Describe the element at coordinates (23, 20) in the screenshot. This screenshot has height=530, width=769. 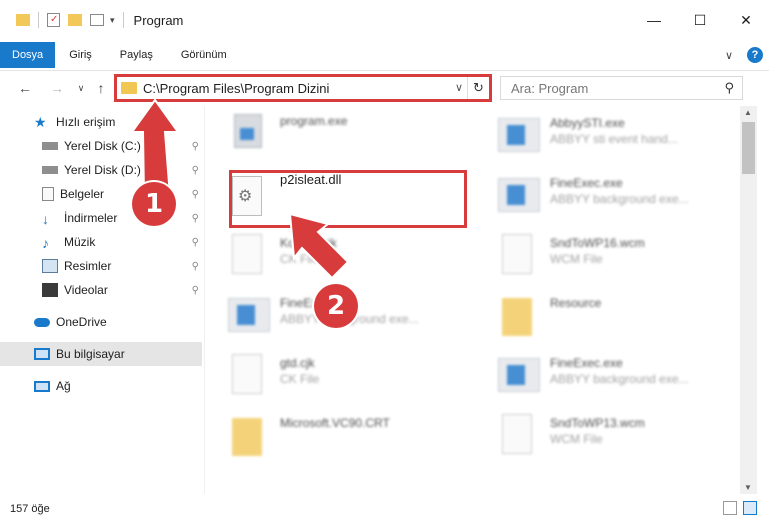
I see `folder-icon` at that location.